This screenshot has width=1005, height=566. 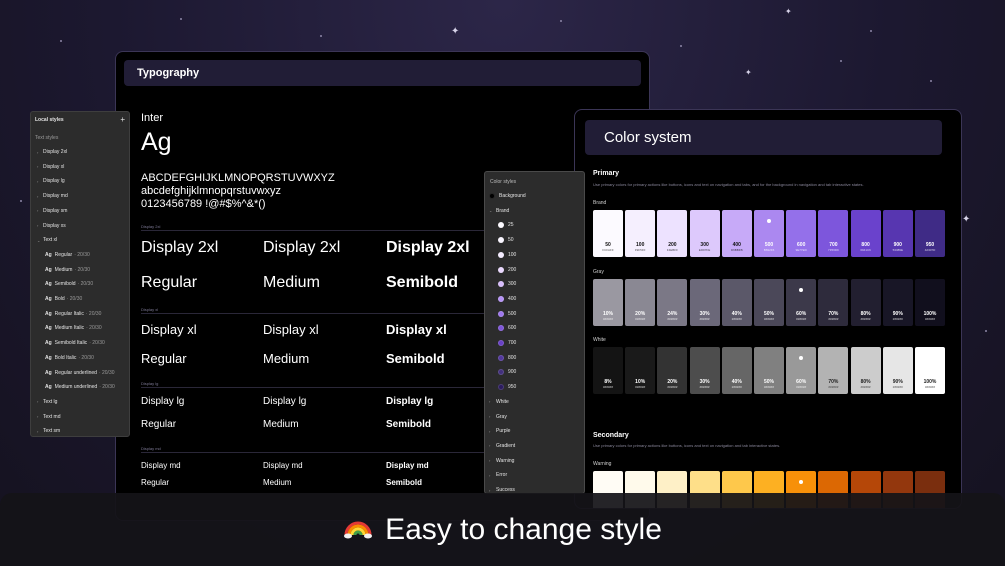 What do you see at coordinates (865, 302) in the screenshot?
I see `gray-swatch: 80% ######` at bounding box center [865, 302].